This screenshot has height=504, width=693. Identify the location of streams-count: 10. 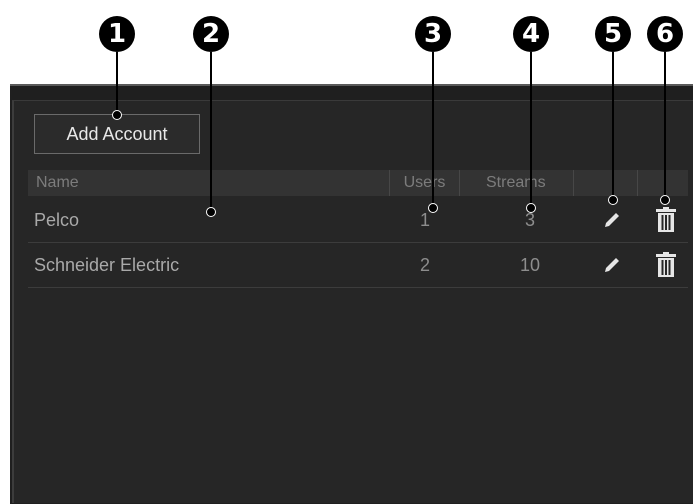
(530, 265).